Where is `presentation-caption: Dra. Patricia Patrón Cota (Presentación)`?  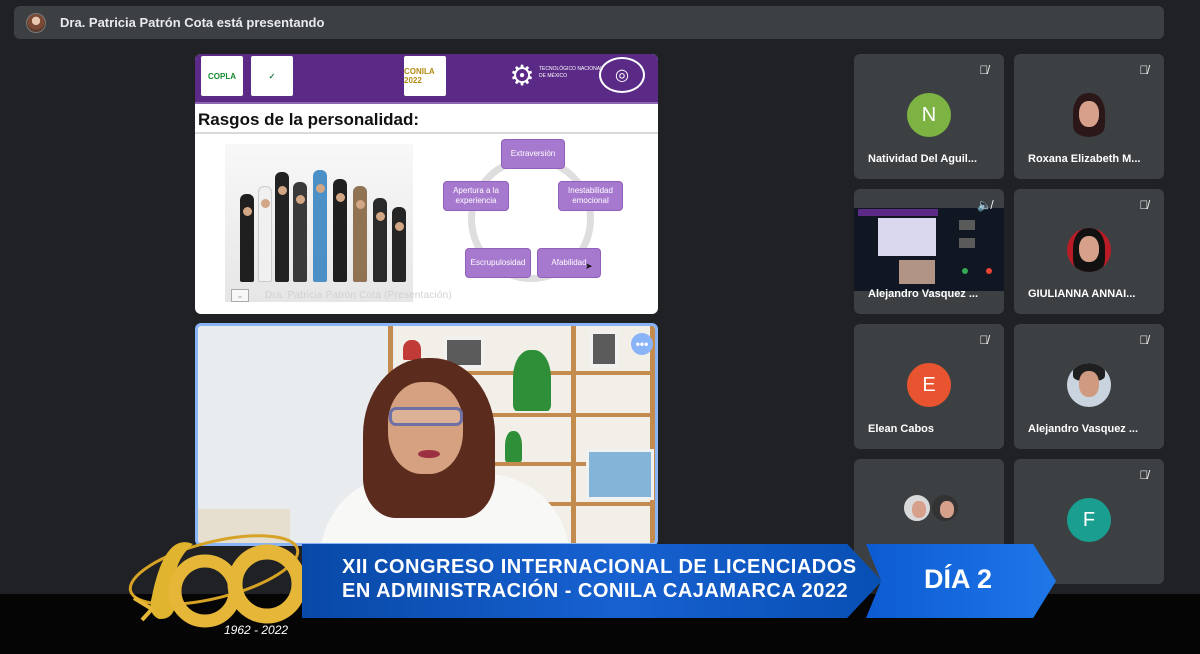
presentation-caption: Dra. Patricia Patrón Cota (Presentación) is located at coordinates (358, 295).